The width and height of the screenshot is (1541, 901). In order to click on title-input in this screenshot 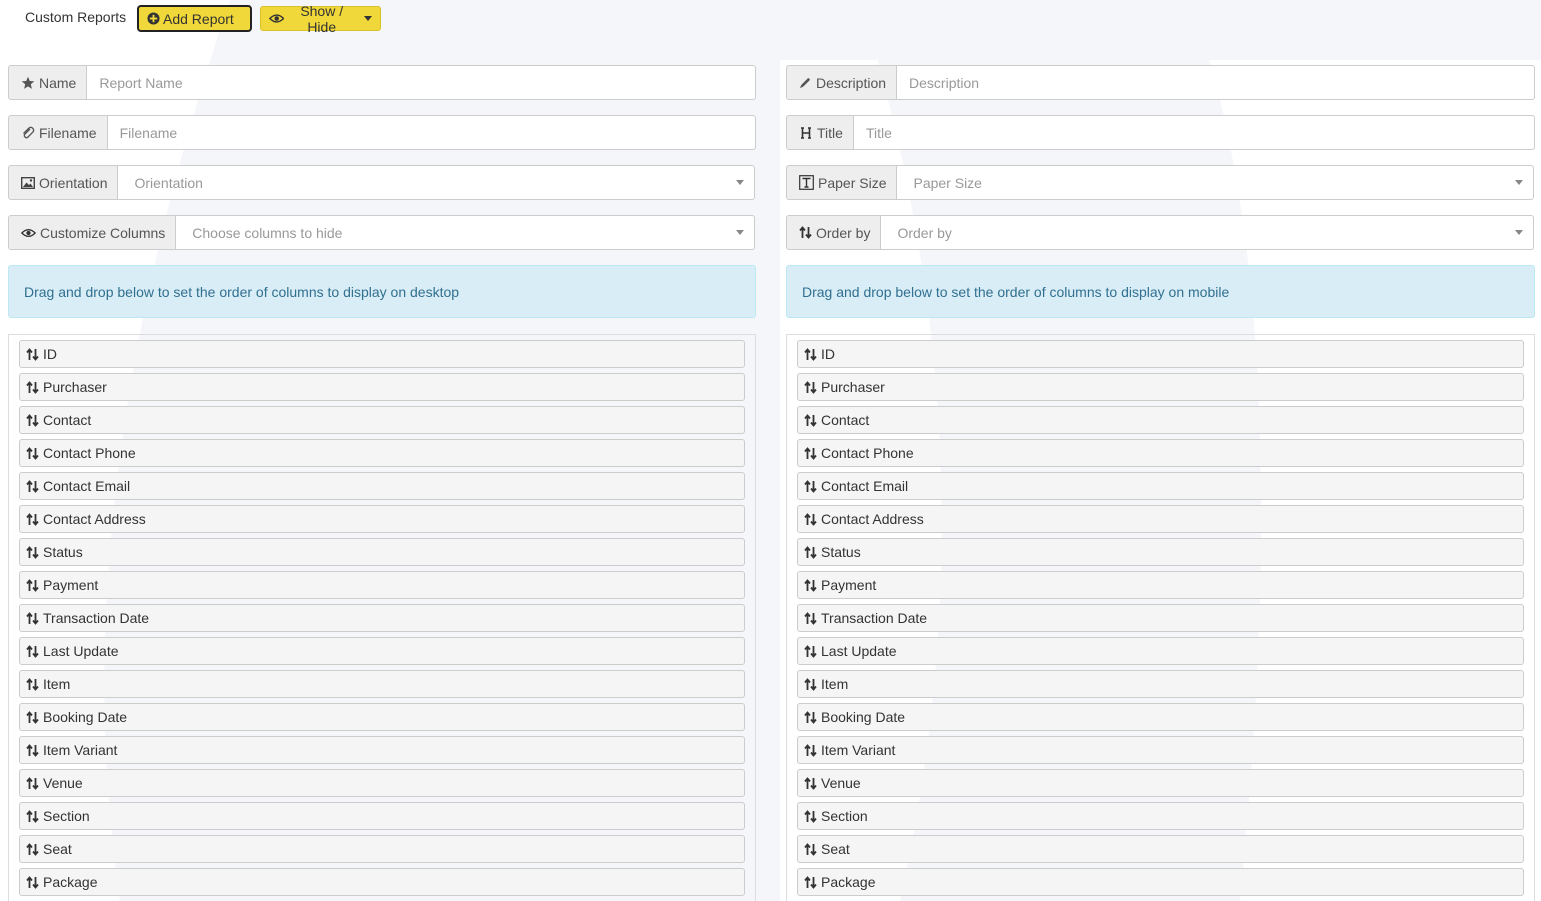, I will do `click(1194, 132)`.